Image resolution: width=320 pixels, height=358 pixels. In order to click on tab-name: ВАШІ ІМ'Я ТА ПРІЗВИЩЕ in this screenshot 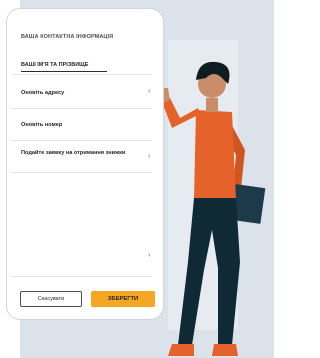, I will do `click(54, 65)`.